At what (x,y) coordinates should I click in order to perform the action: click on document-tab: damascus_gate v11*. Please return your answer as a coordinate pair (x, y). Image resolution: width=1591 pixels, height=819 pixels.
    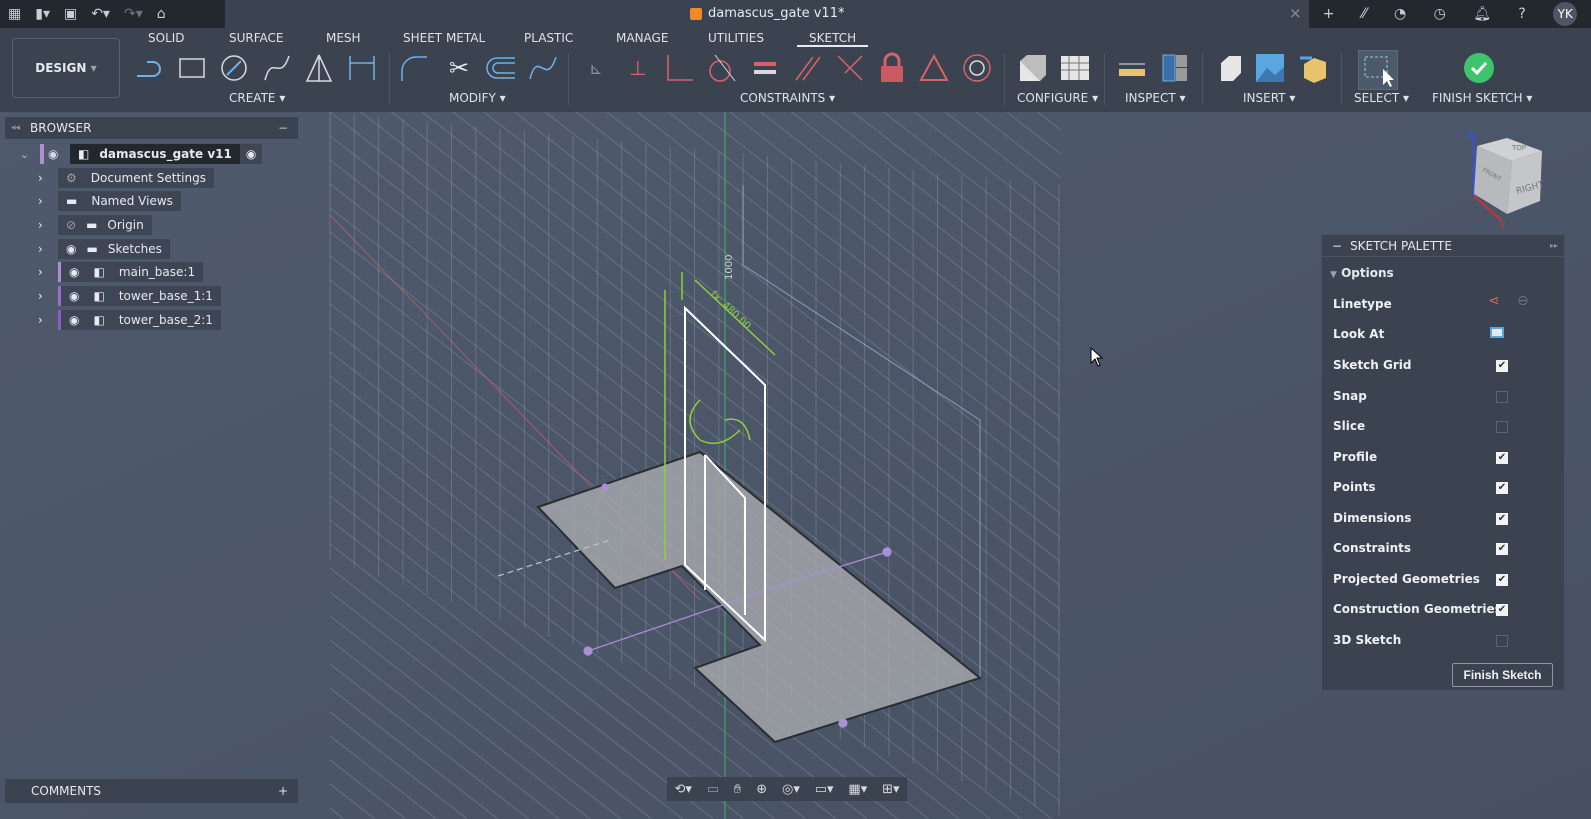
    Looking at the image, I should click on (767, 13).